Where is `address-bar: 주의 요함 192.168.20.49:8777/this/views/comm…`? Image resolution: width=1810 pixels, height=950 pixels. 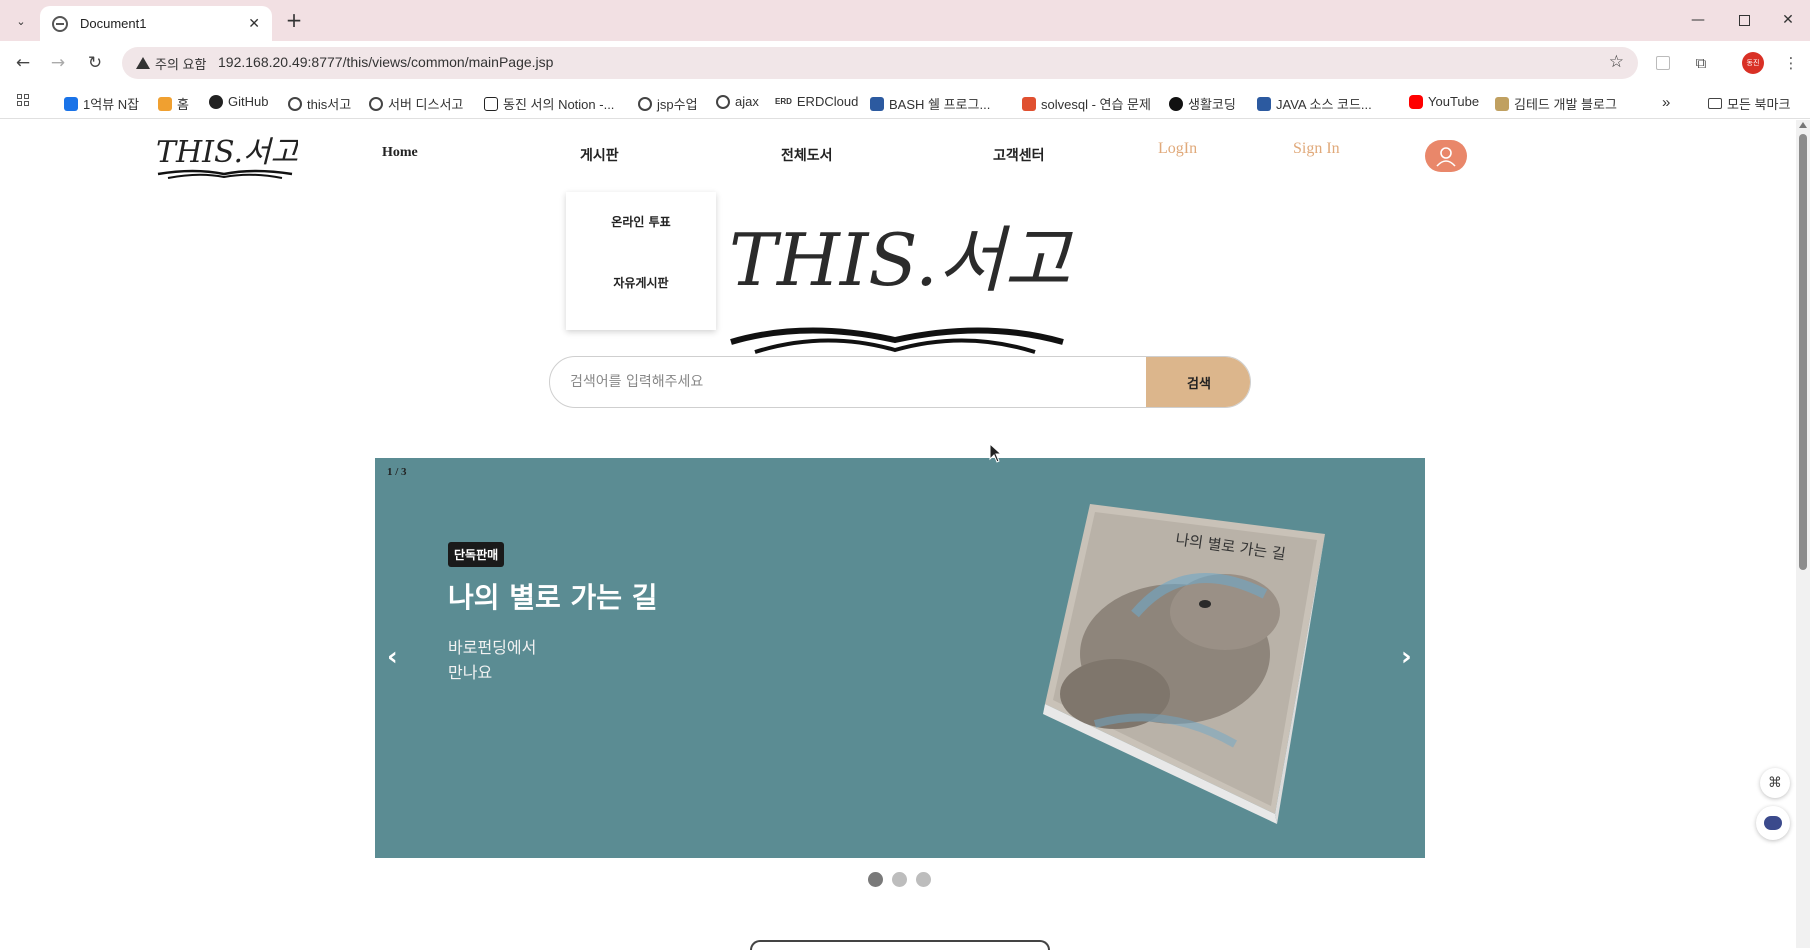
address-bar: 주의 요함 192.168.20.49:8777/this/views/comm… is located at coordinates (880, 63).